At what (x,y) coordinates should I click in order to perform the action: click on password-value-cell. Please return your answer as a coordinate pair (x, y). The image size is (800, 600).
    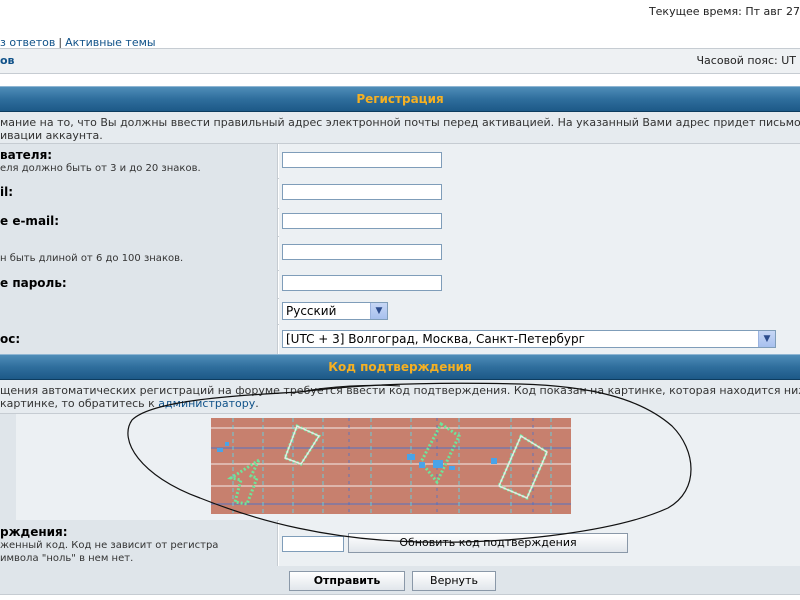
    Looking at the image, I should click on (539, 253).